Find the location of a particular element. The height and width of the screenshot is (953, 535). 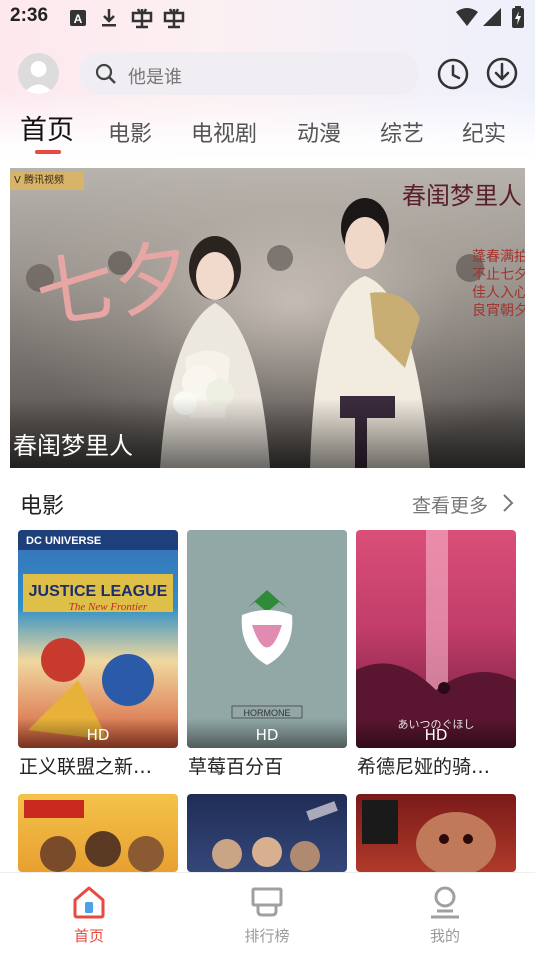

signal-icon is located at coordinates (492, 17).